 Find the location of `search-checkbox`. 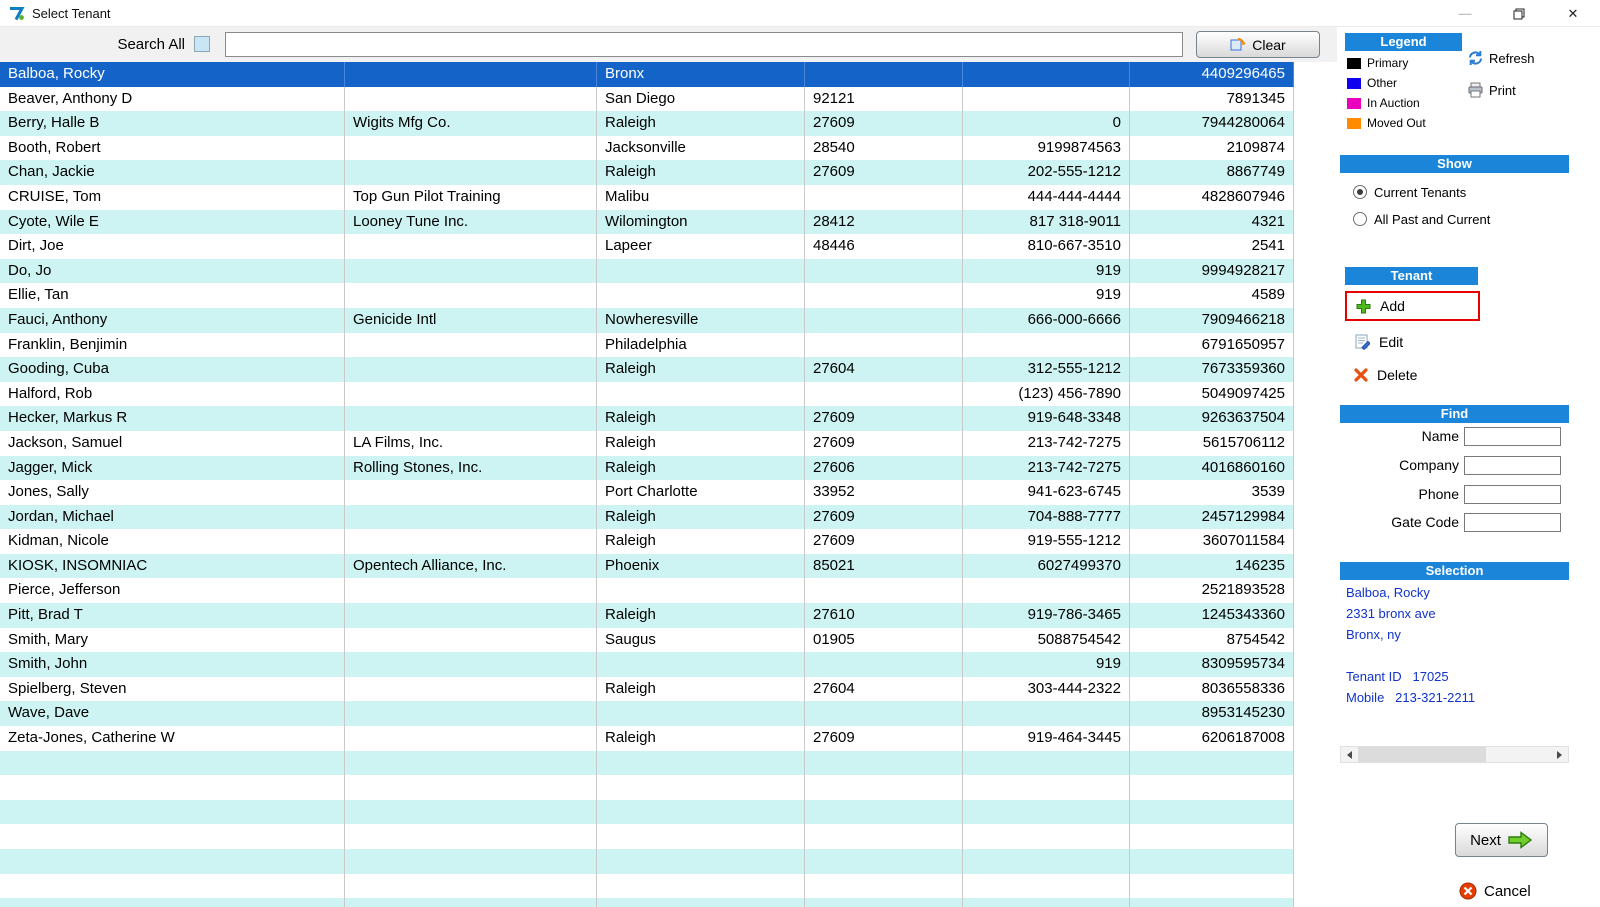

search-checkbox is located at coordinates (202, 44).